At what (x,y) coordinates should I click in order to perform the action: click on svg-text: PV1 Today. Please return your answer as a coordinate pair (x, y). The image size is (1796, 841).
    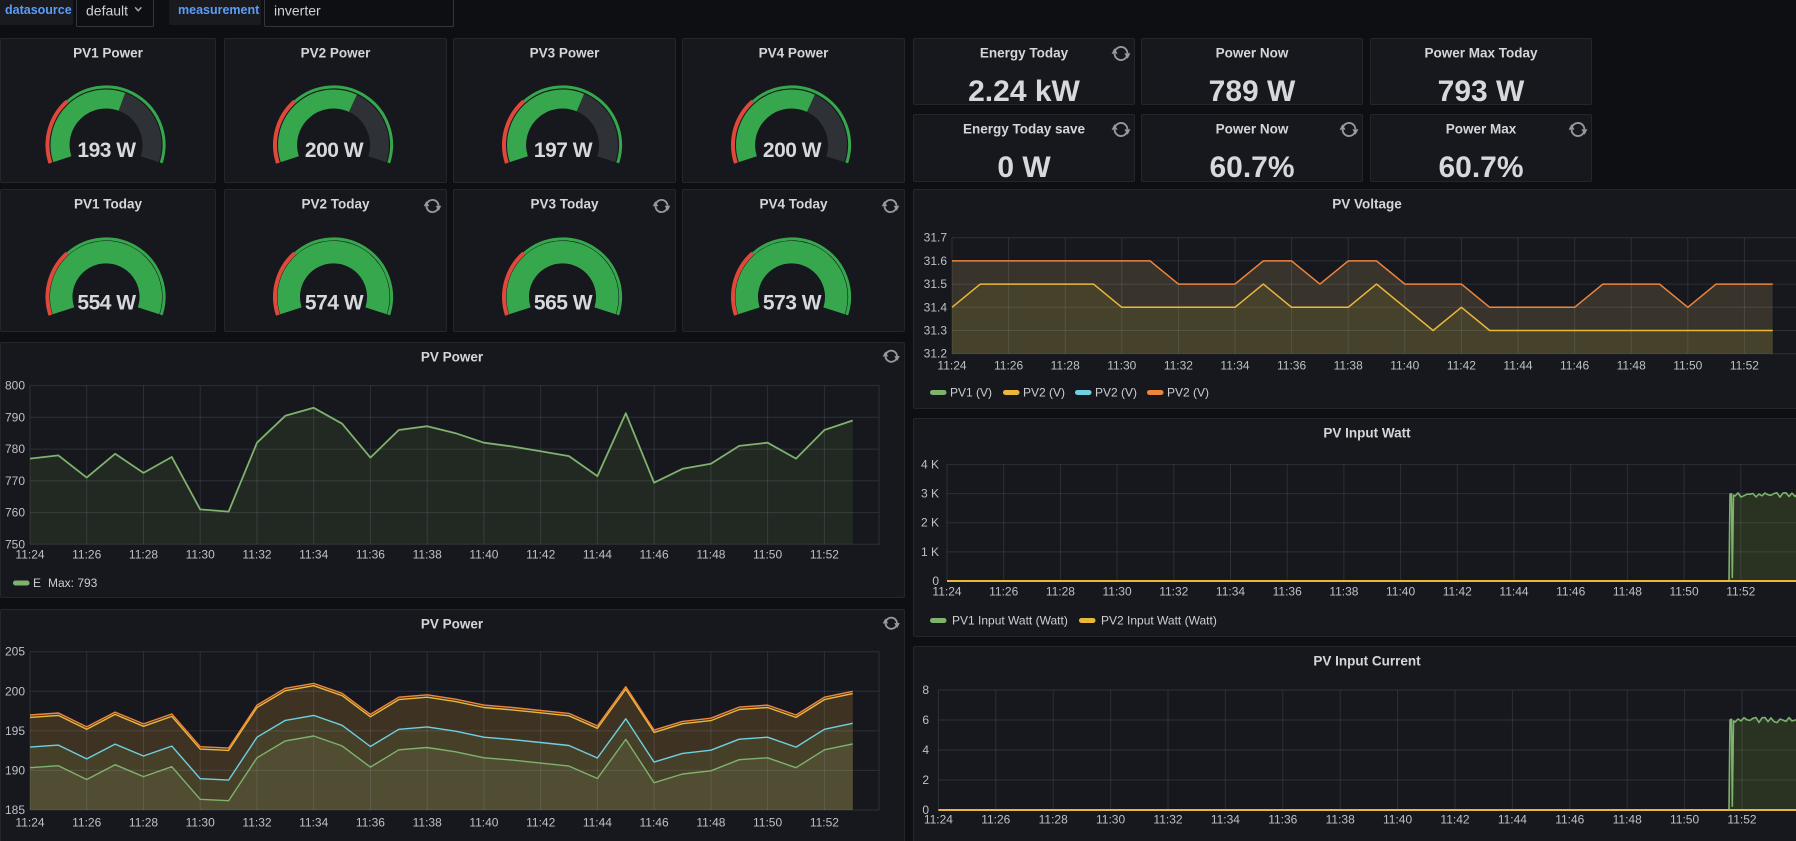
    Looking at the image, I should click on (108, 204).